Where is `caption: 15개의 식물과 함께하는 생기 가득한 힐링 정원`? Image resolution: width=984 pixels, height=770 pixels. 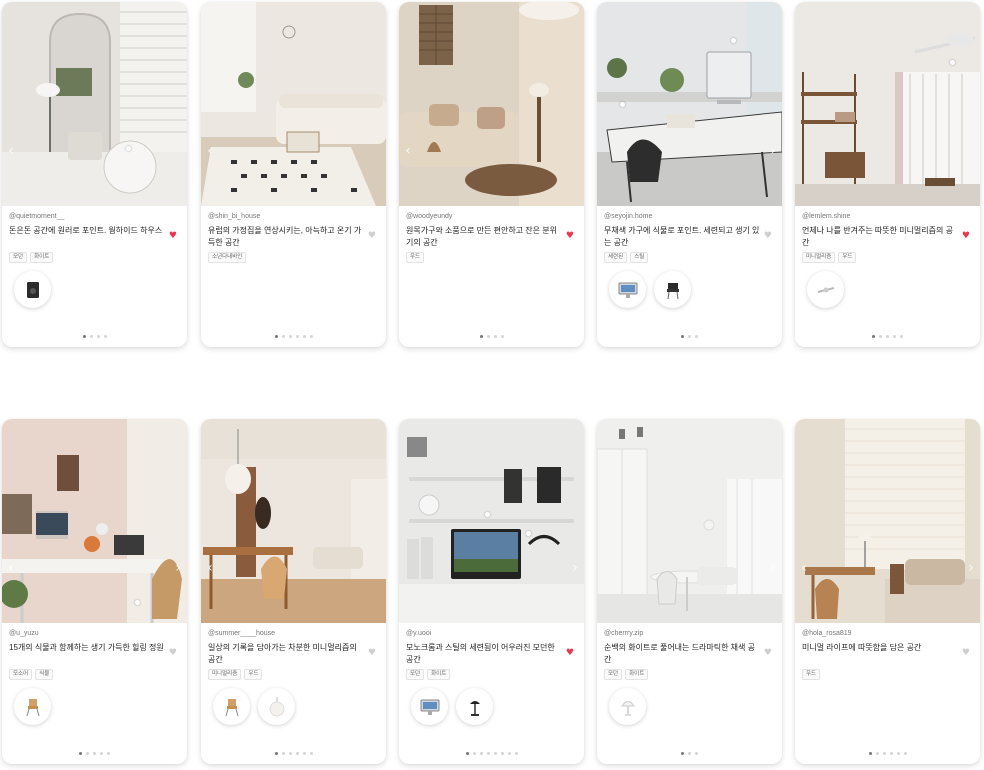 caption: 15개의 식물과 함께하는 생기 가득한 힐링 정원 is located at coordinates (88, 648).